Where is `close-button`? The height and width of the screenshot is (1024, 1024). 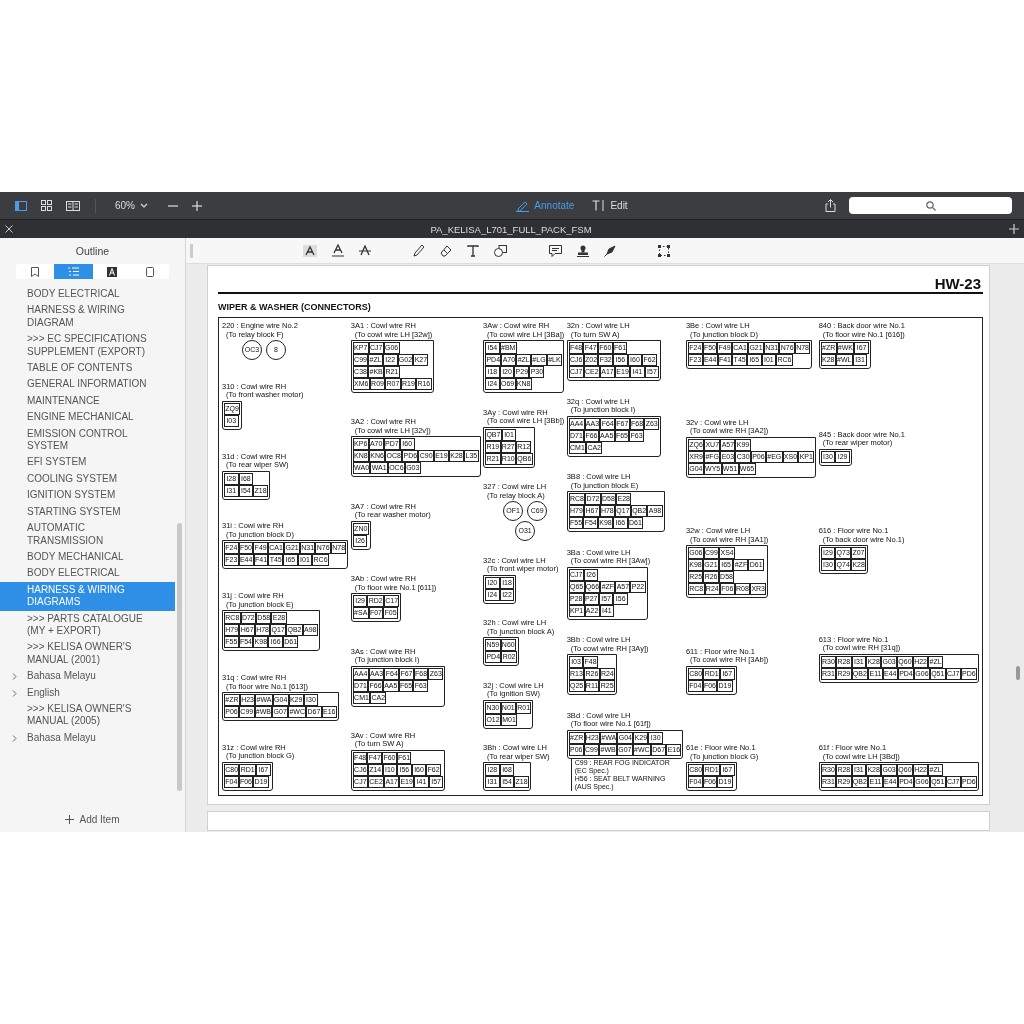 close-button is located at coordinates (9, 229).